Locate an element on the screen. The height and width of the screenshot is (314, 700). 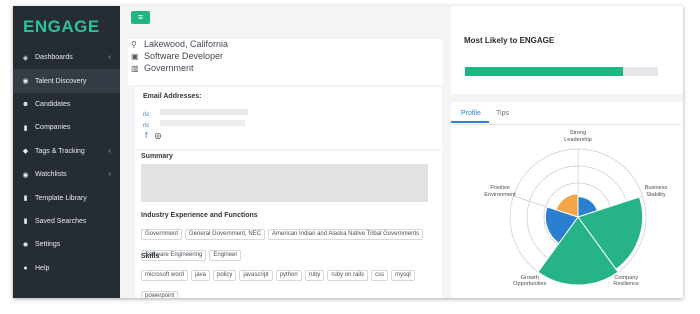
sidebar-item-label: Template Library is located at coordinates (61, 198).